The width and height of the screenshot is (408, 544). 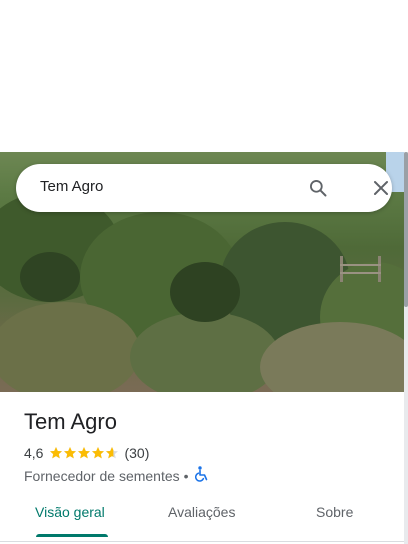 I want to click on tab-bar: Visão geral Avaliações Sobre, so click(x=202, y=516).